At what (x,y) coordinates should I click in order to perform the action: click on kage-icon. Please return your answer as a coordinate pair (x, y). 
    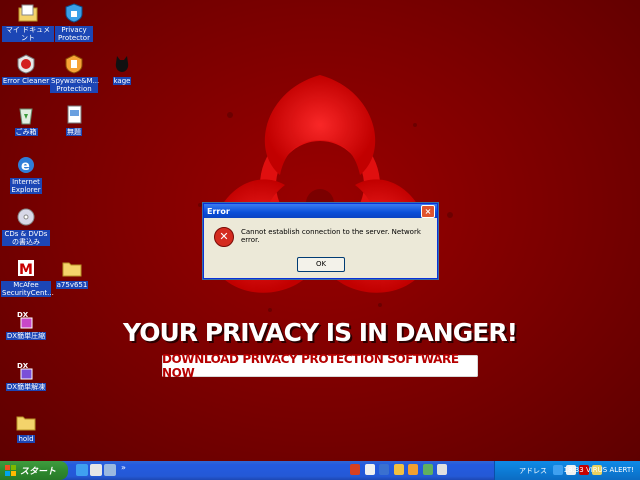
    Looking at the image, I should click on (122, 64).